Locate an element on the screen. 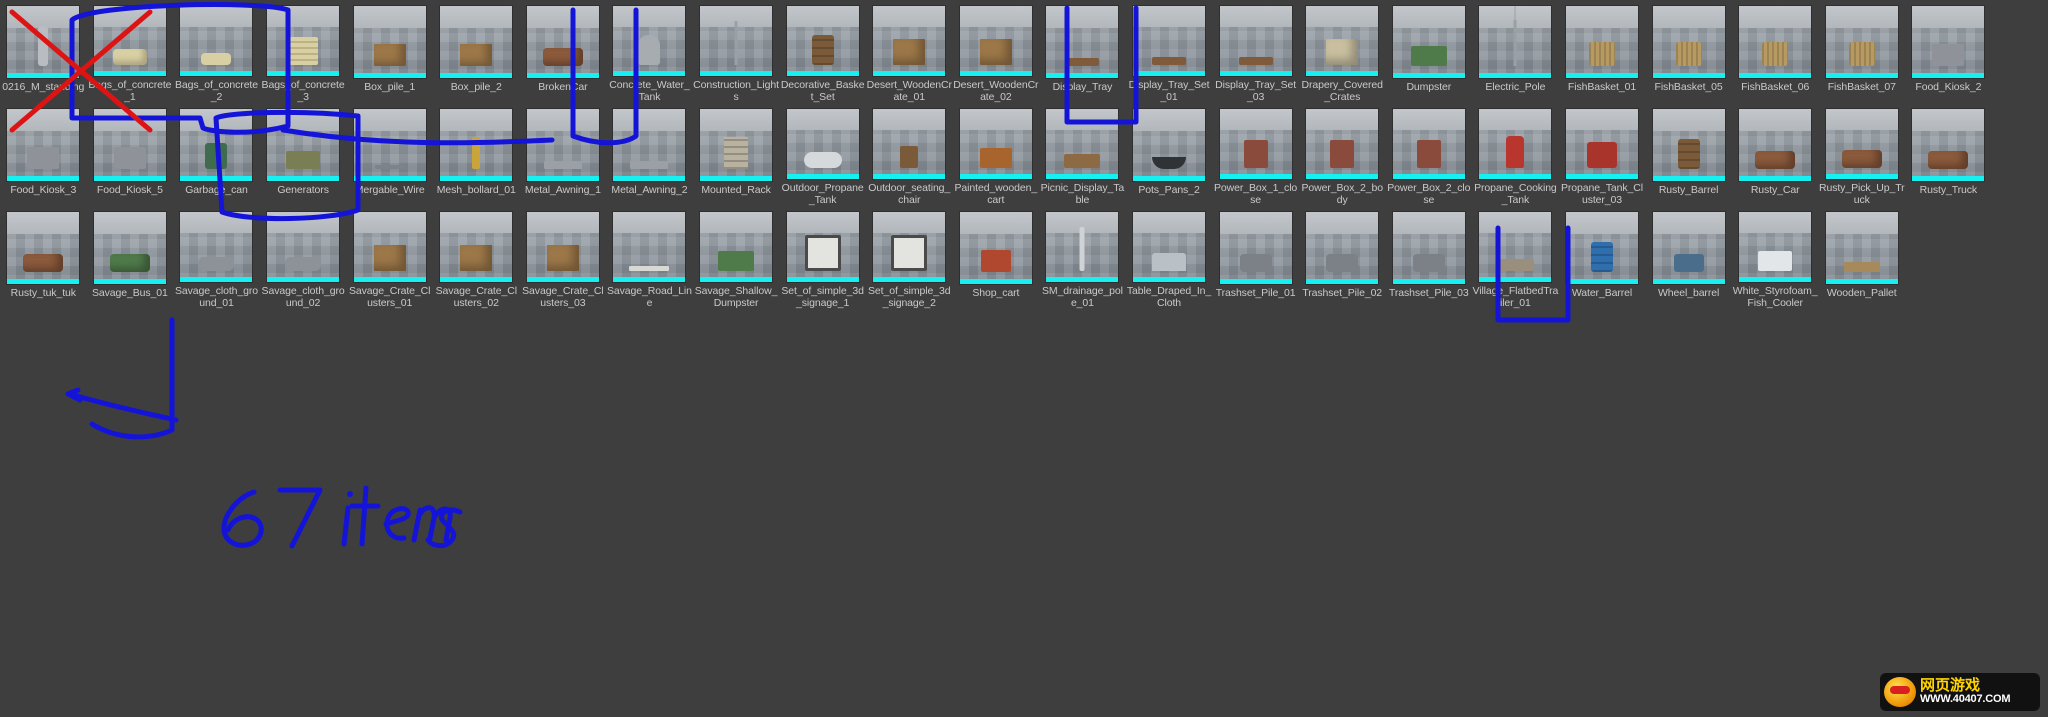 Image resolution: width=2048 pixels, height=717 pixels. asset-tile: FishBasket_01 is located at coordinates (1602, 51).